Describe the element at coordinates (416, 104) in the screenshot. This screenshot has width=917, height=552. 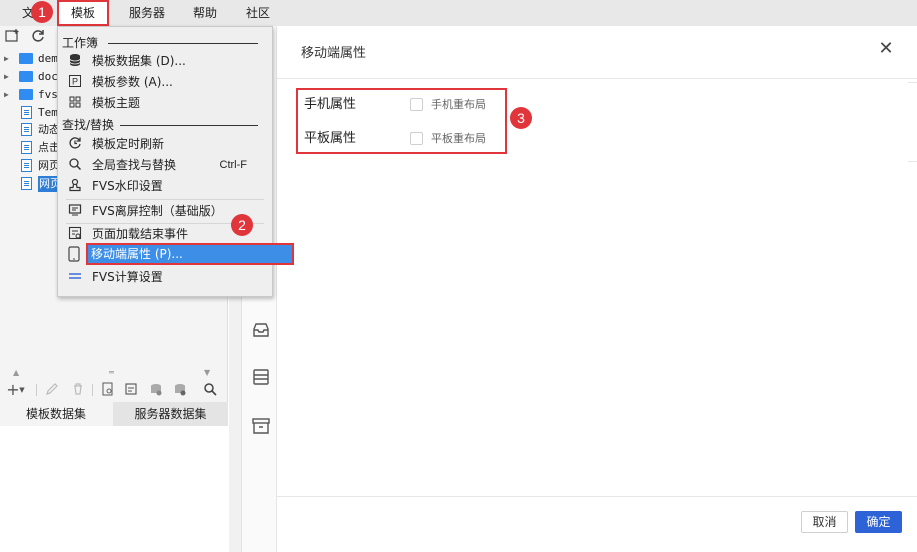
I see `phone-relayout-checkbox` at that location.